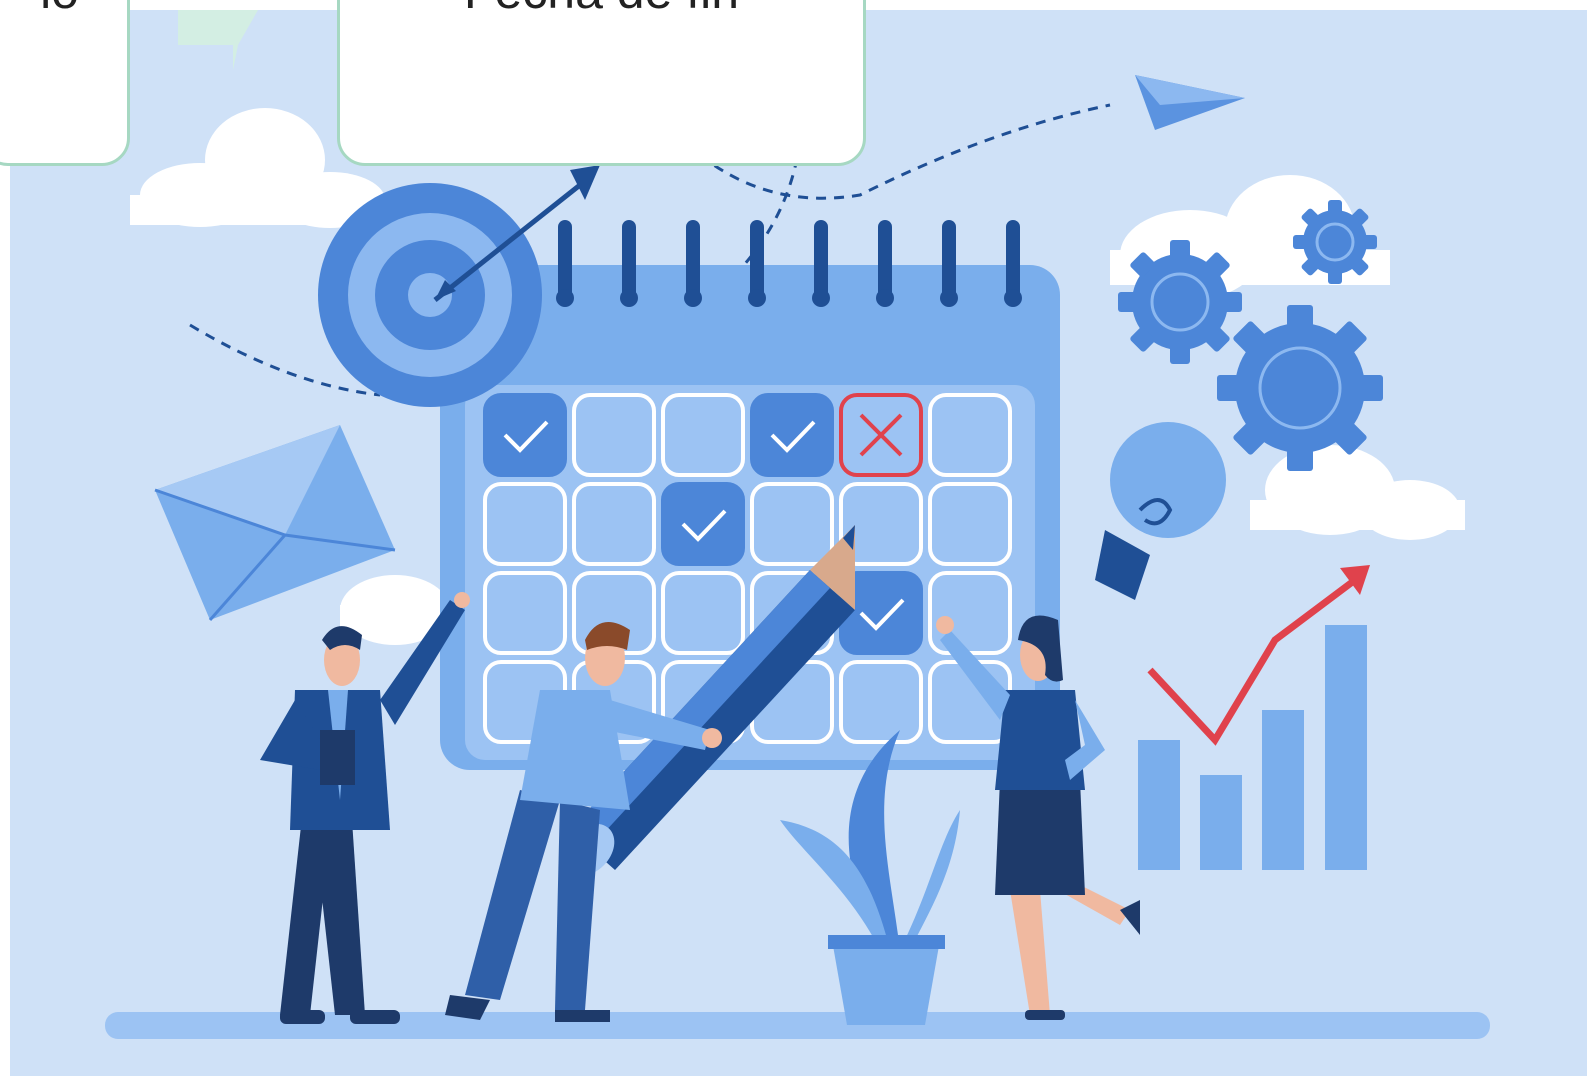  I want to click on gear-icon-small, so click(1335, 242).